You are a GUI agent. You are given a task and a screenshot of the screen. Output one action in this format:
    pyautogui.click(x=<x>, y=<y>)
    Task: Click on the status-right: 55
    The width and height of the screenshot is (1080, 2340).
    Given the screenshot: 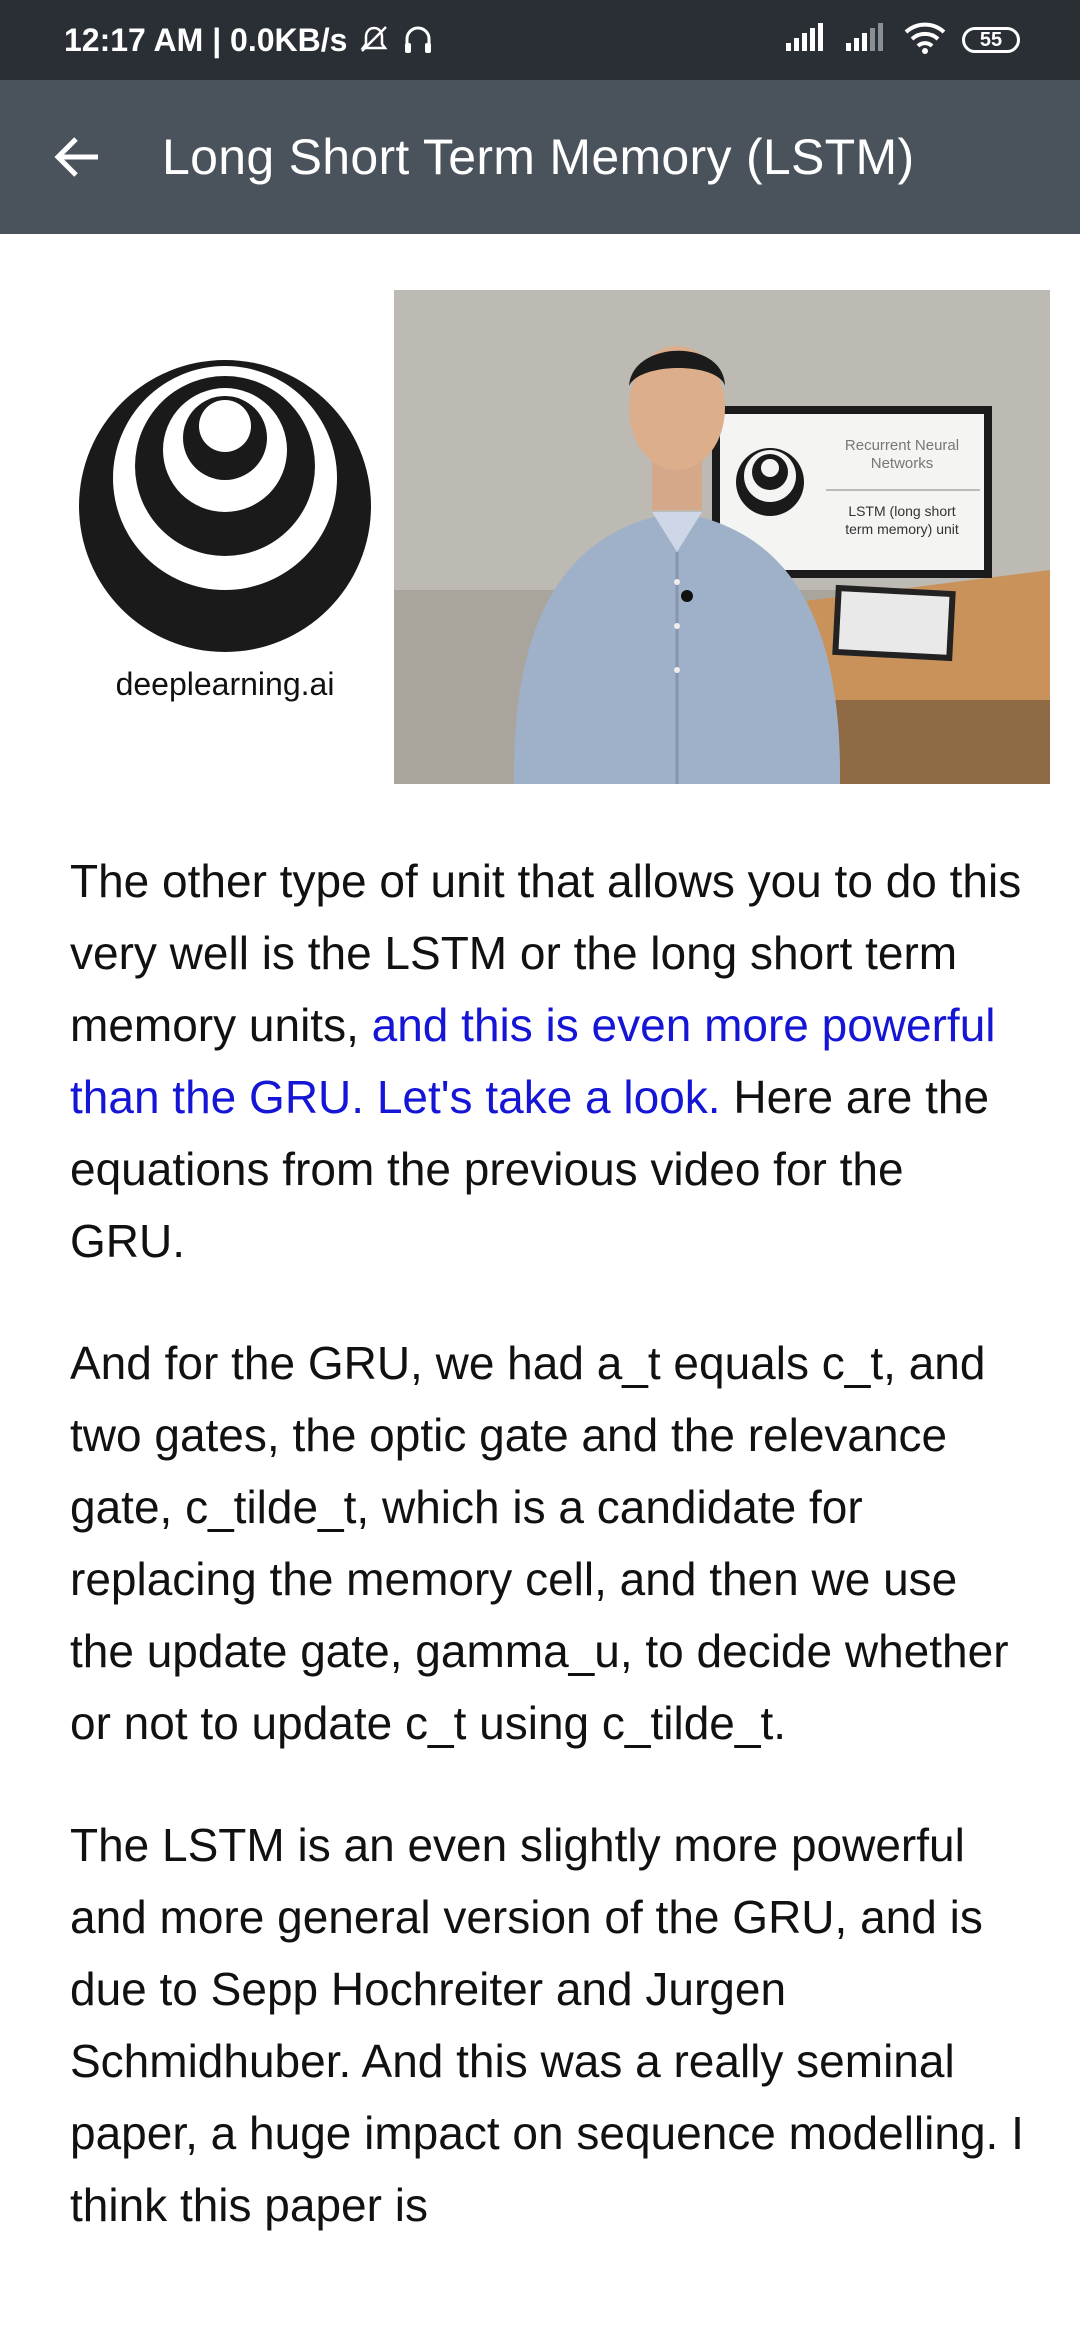 What is the action you would take?
    pyautogui.click(x=902, y=40)
    